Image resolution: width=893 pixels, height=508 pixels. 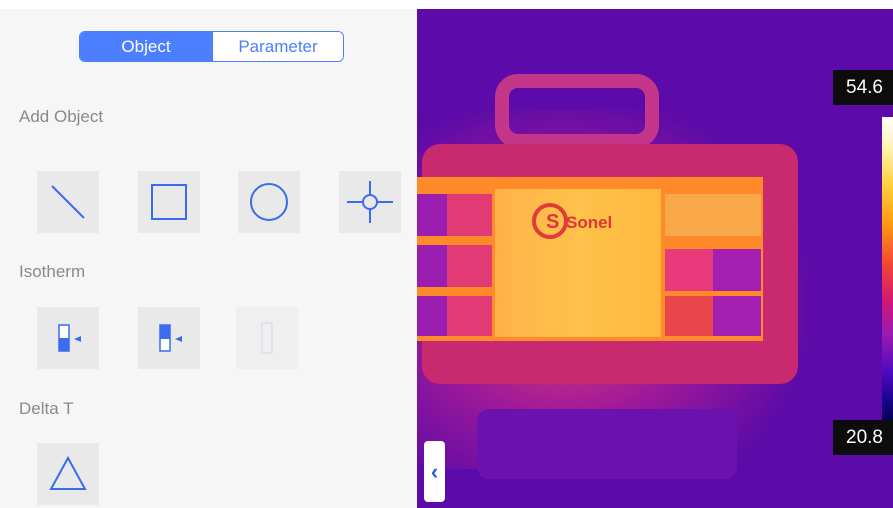 I want to click on svg-text: S, so click(x=552, y=222).